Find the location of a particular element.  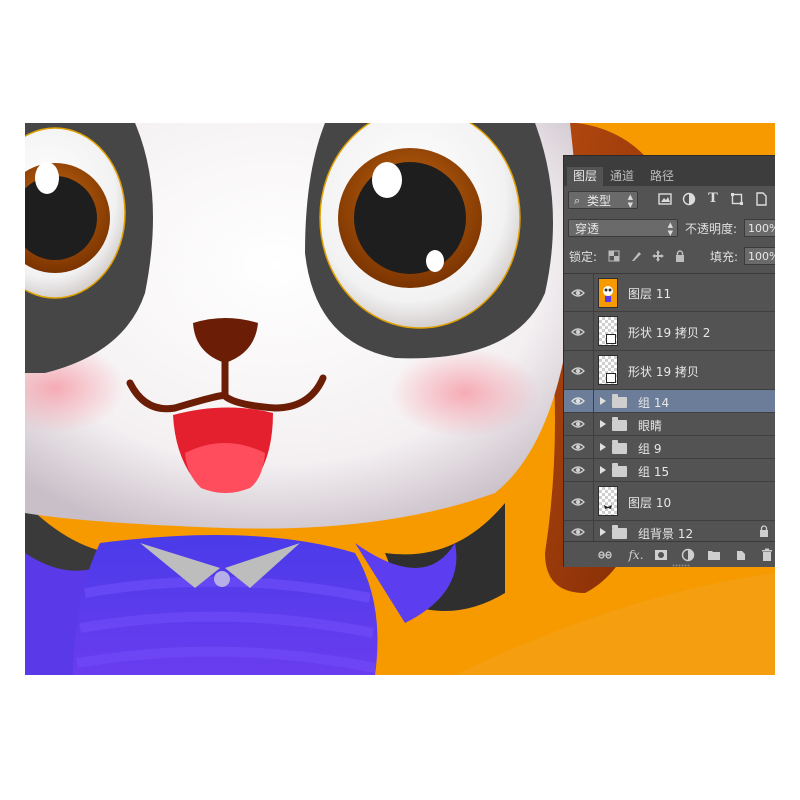

blend-opacity-row: 穿透 ▲▼ 不透明度: 100% is located at coordinates (669, 228).